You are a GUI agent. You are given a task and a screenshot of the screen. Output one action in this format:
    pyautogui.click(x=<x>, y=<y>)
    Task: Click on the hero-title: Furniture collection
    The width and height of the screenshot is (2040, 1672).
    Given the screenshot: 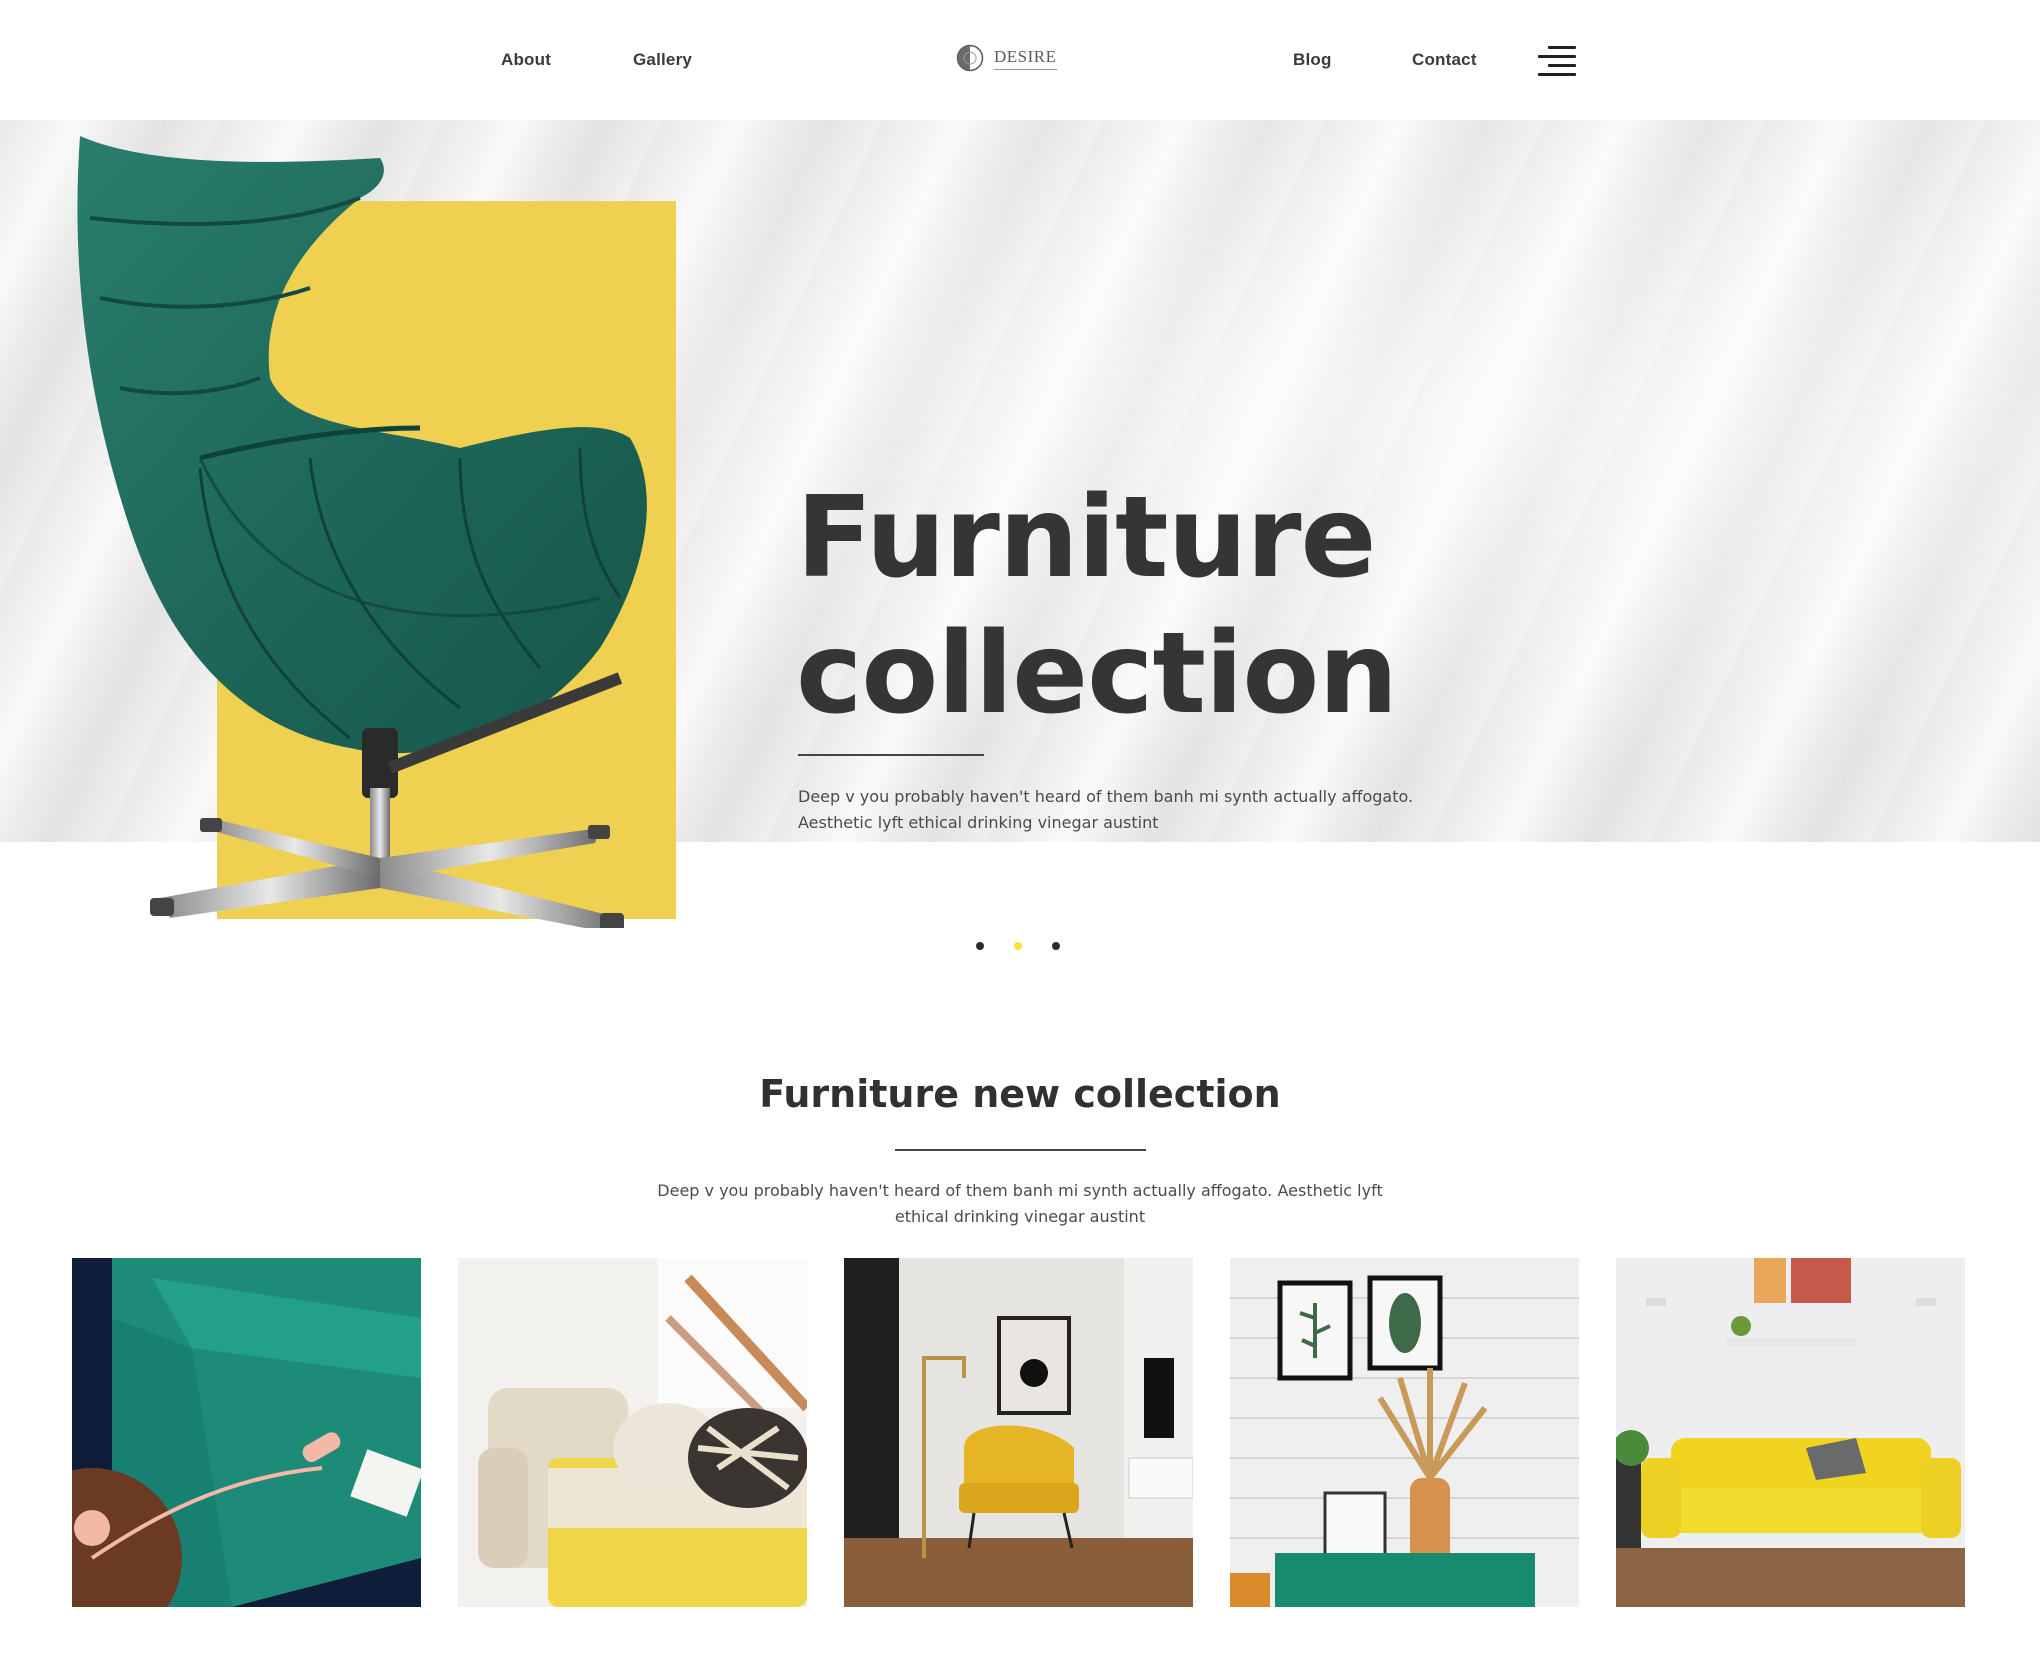 What is the action you would take?
    pyautogui.click(x=1097, y=606)
    